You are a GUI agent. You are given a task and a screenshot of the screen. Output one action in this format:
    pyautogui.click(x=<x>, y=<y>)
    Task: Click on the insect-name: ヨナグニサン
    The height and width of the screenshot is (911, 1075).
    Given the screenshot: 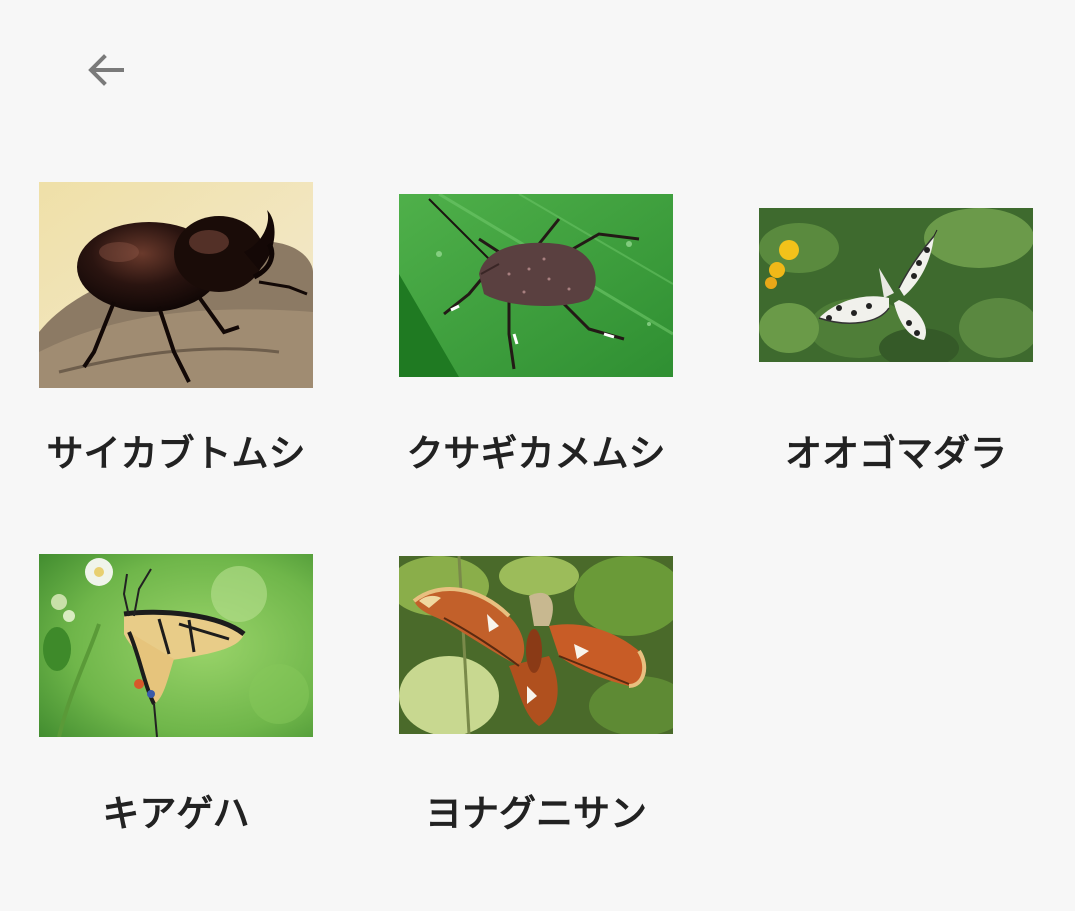 What is the action you would take?
    pyautogui.click(x=536, y=813)
    